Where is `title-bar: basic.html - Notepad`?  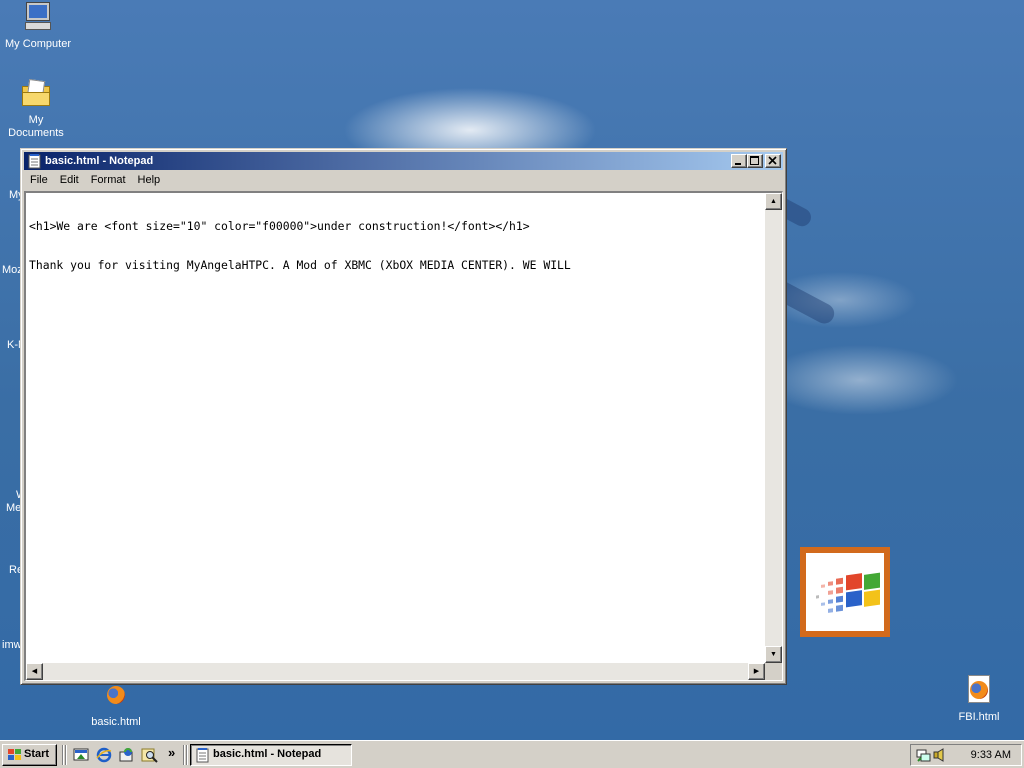 title-bar: basic.html - Notepad is located at coordinates (403, 161).